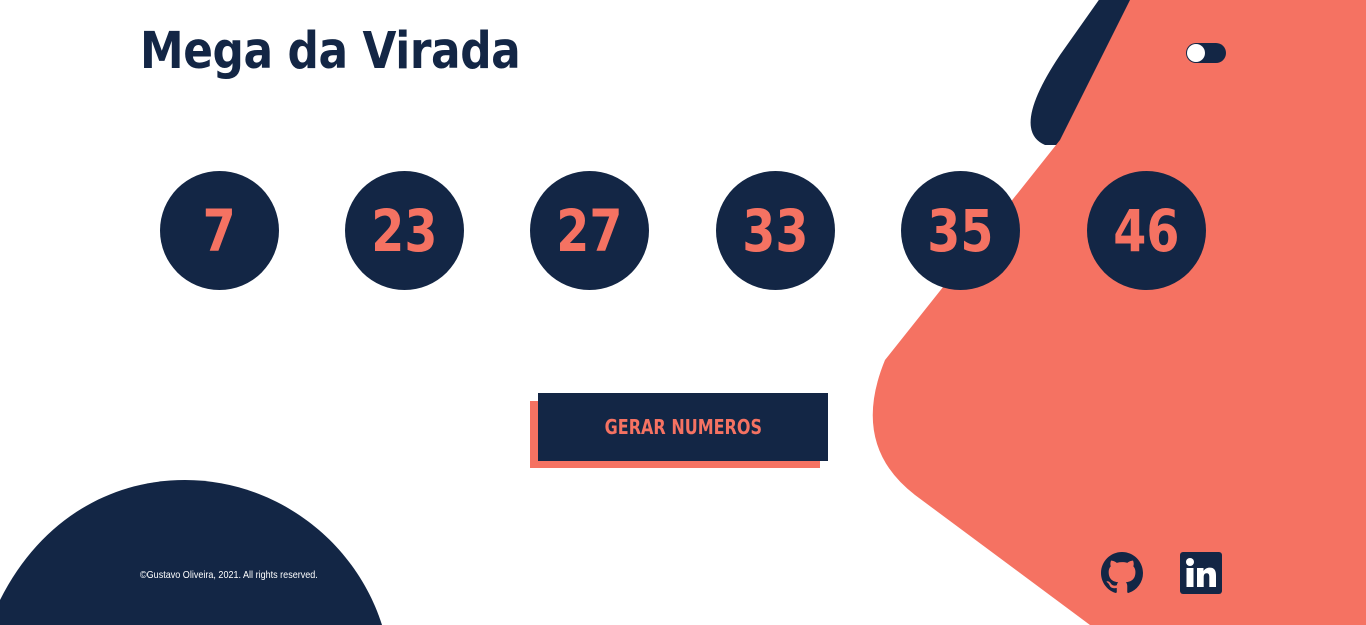 The width and height of the screenshot is (1366, 625). I want to click on github-link, so click(1122, 573).